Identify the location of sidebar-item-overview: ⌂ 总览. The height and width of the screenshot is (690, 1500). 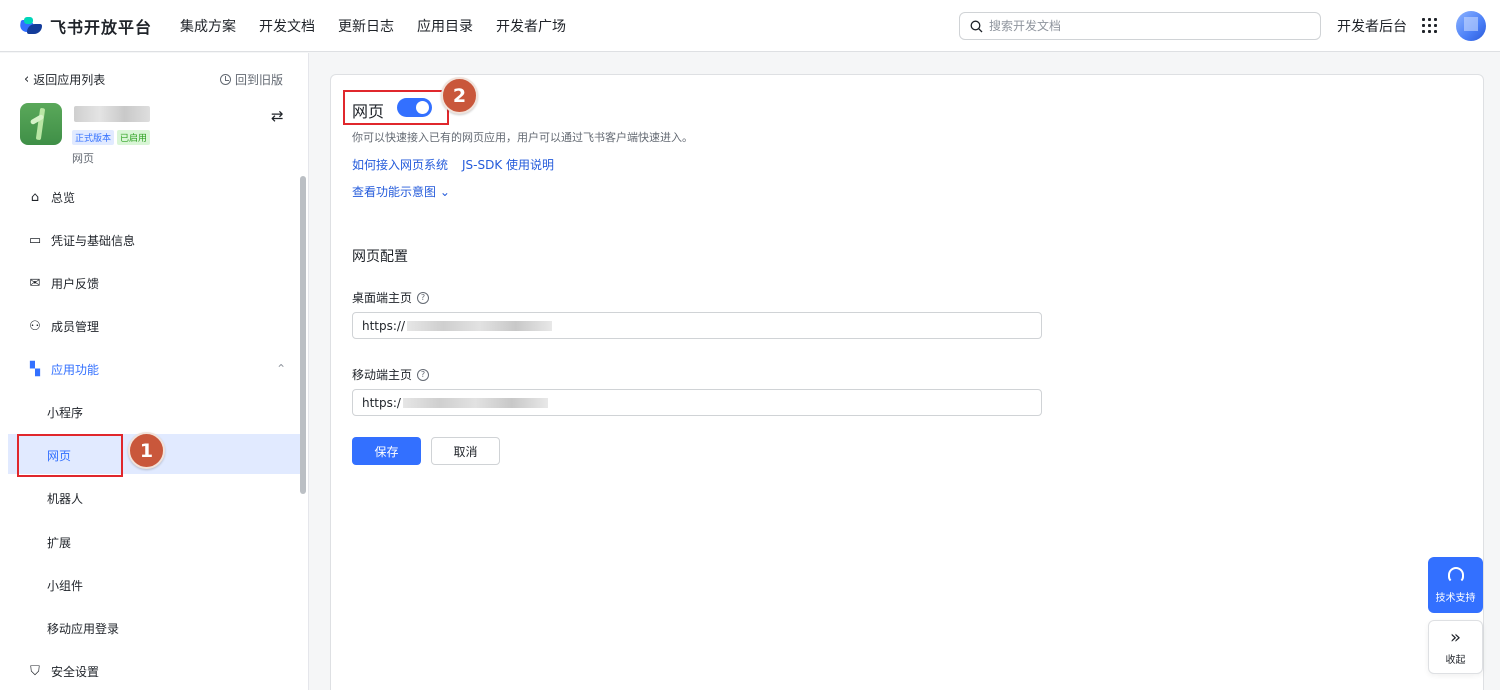
(51, 197).